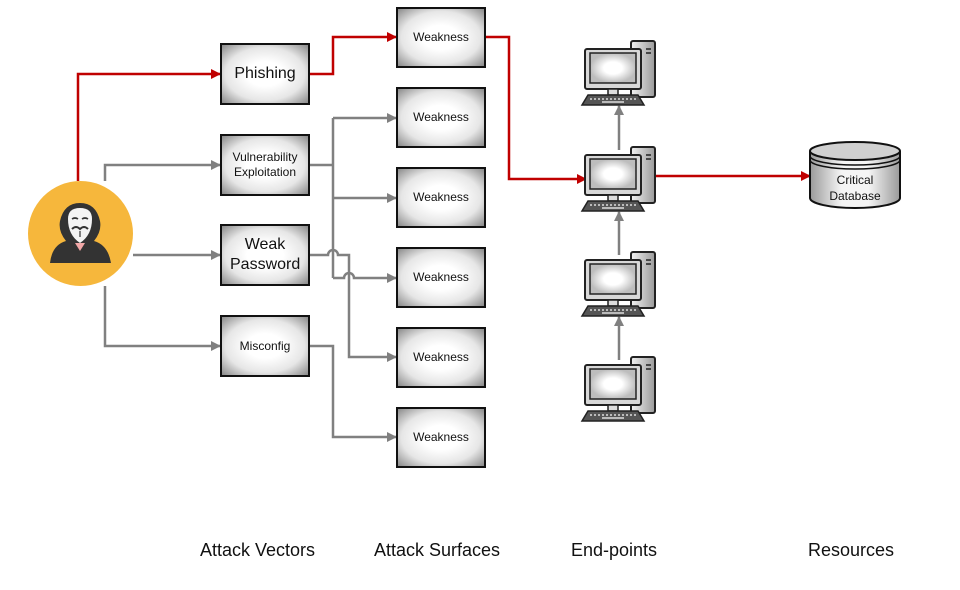 The height and width of the screenshot is (590, 960). Describe the element at coordinates (258, 550) in the screenshot. I see `column-label-attack-vectors: Attack Vectors` at that location.